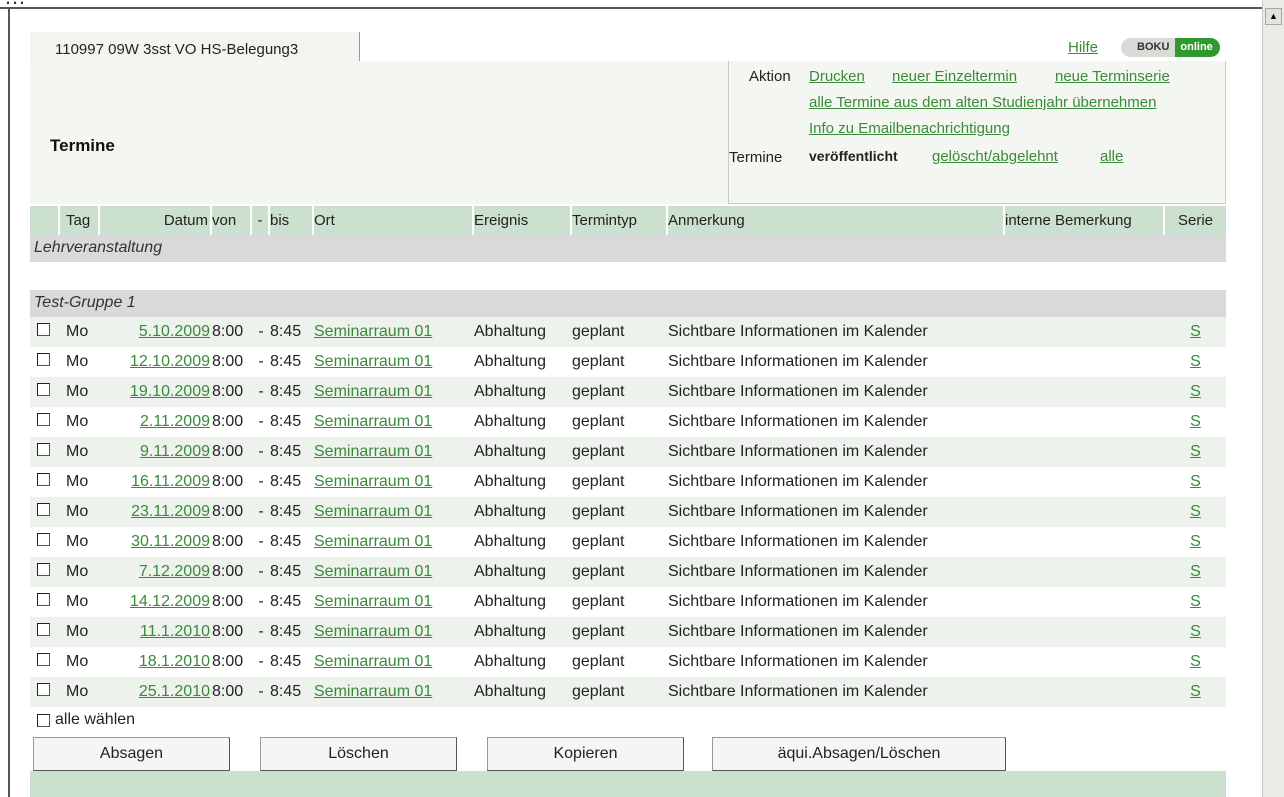 The height and width of the screenshot is (797, 1284). Describe the element at coordinates (175, 451) in the screenshot. I see `datum-link: 9.11.2009` at that location.